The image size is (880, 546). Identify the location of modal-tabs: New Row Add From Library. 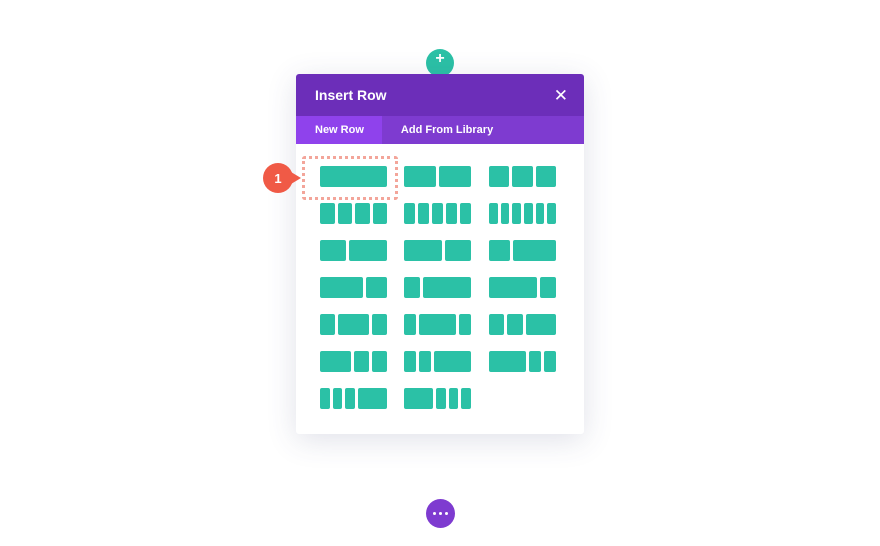
(440, 130).